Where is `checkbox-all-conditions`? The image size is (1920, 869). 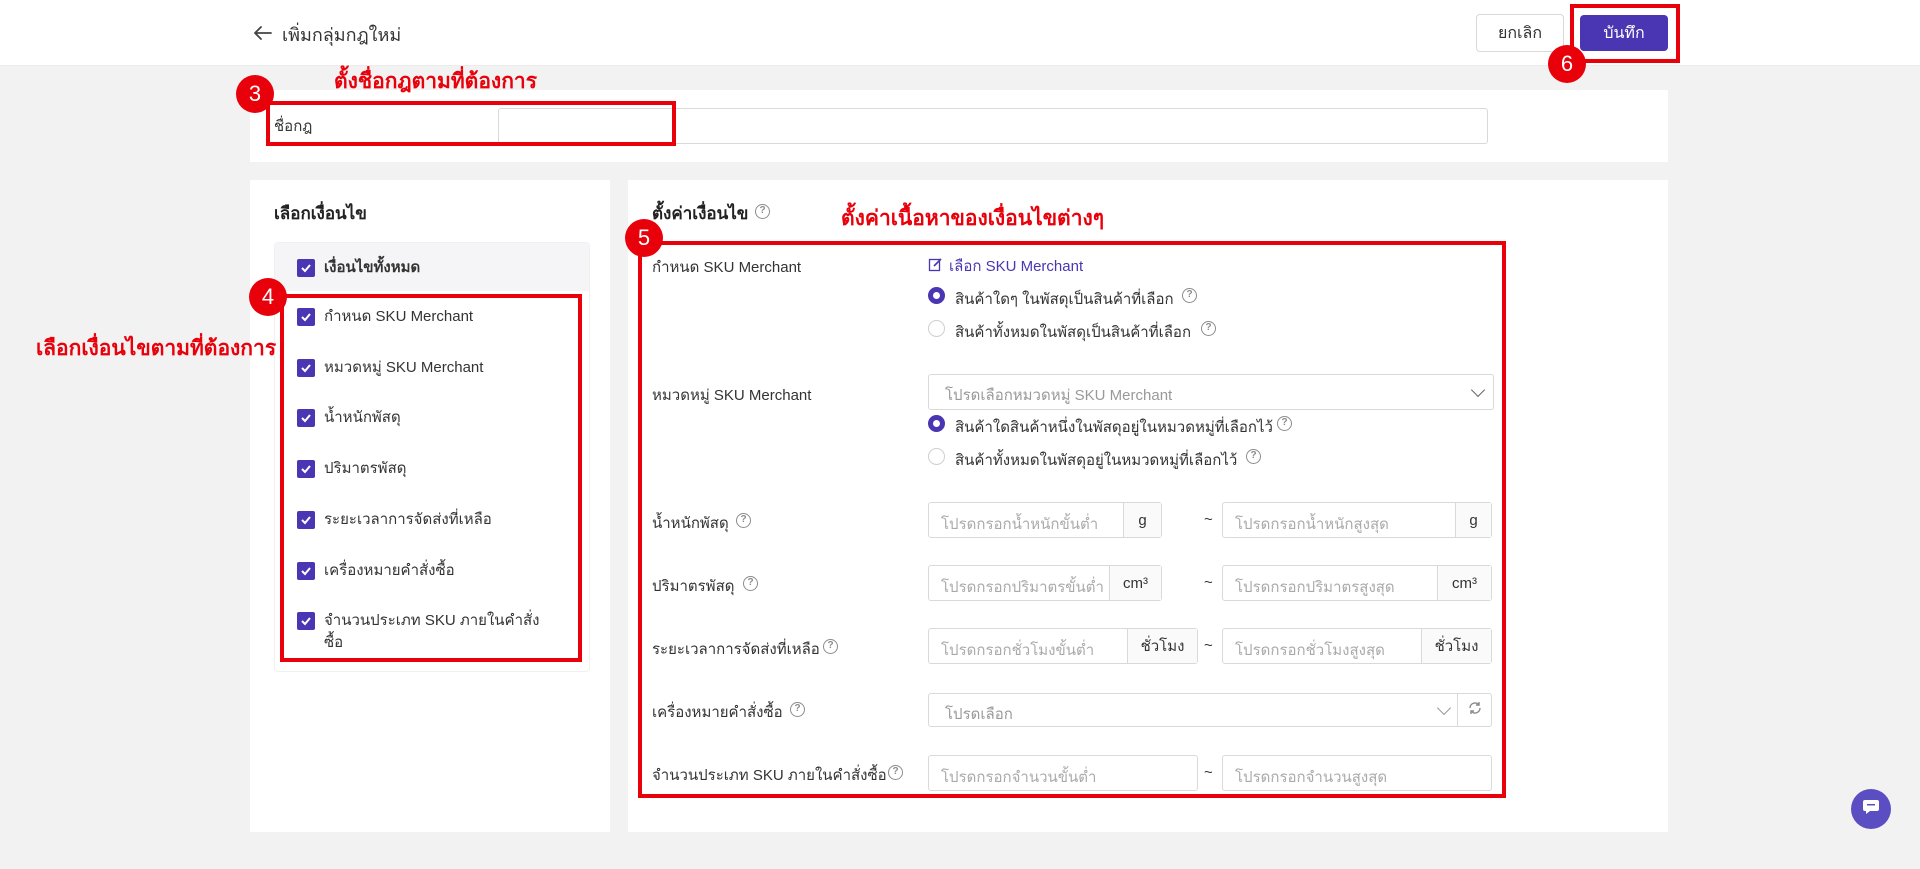
checkbox-all-conditions is located at coordinates (306, 268).